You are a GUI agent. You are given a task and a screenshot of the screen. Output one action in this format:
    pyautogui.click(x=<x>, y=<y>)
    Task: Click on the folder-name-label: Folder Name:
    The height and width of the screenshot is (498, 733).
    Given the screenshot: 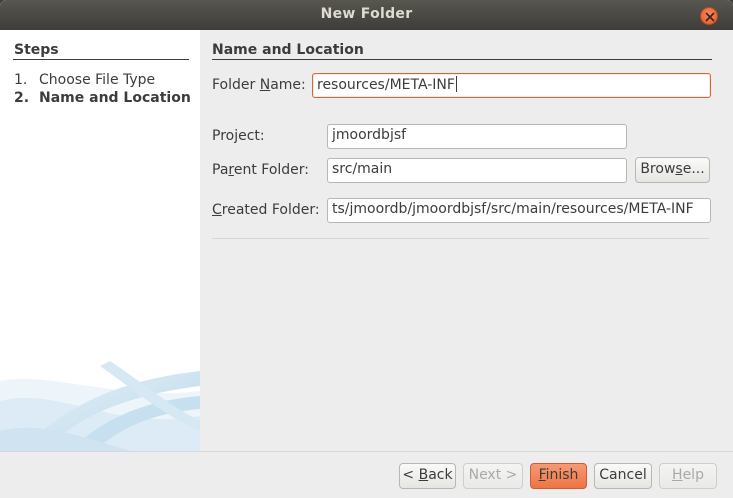 What is the action you would take?
    pyautogui.click(x=259, y=85)
    